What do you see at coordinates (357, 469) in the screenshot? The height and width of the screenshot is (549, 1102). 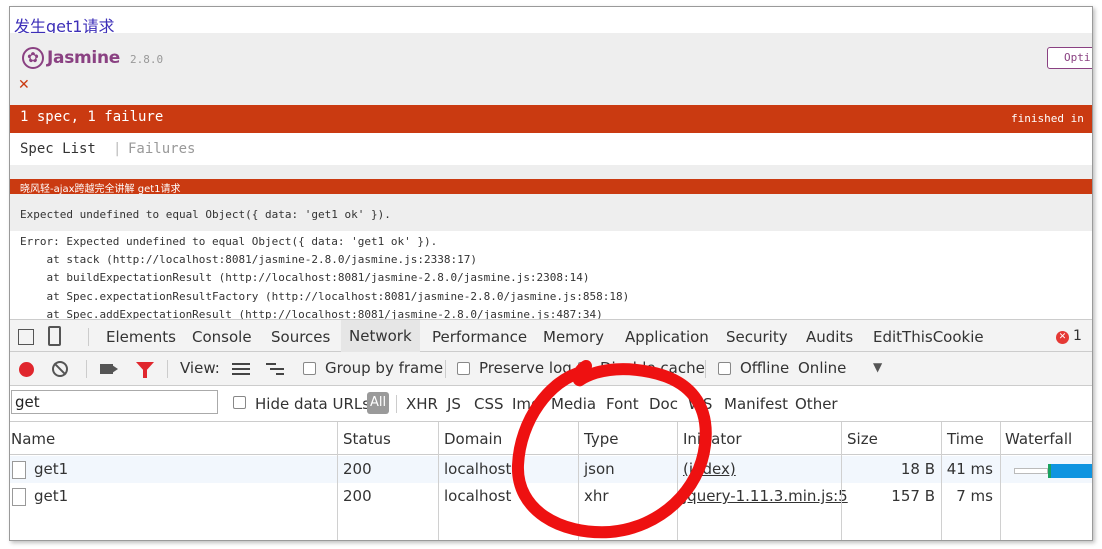 I see `row-status: 200` at bounding box center [357, 469].